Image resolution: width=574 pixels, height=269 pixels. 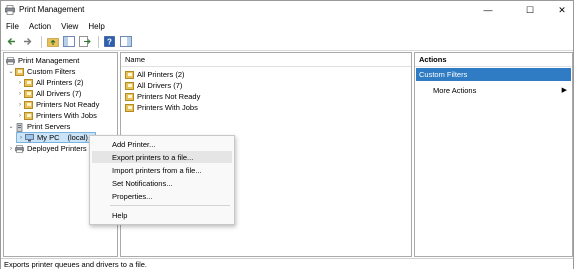 I want to click on forward-arrow-icon, so click(x=27, y=41).